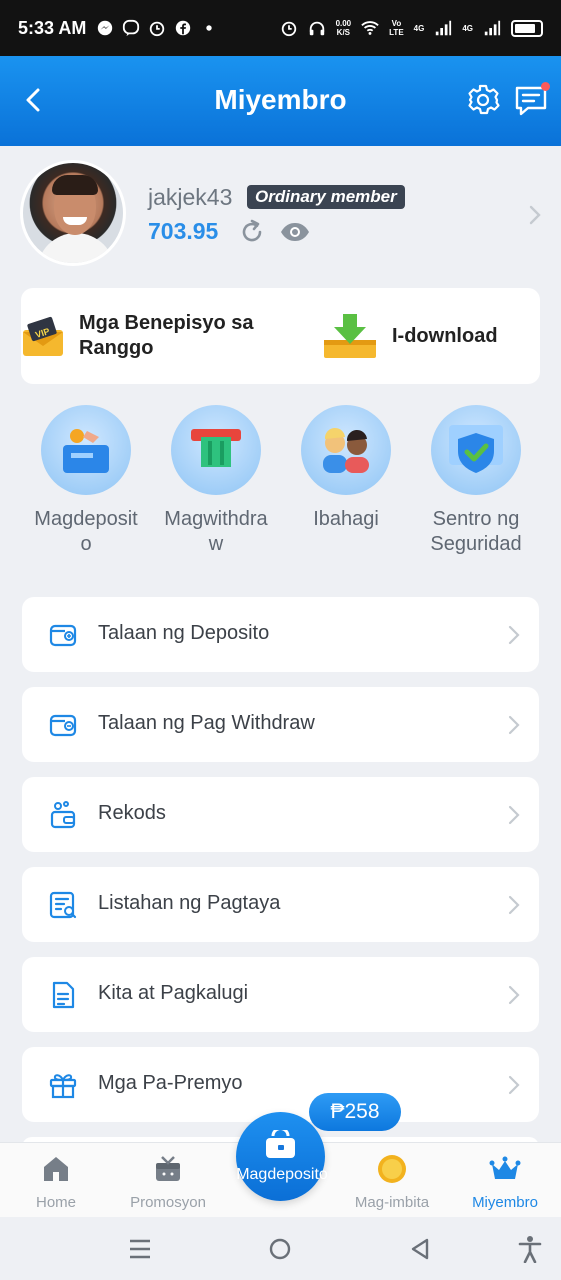 Image resolution: width=561 pixels, height=1280 pixels. Describe the element at coordinates (131, 28) in the screenshot. I see `viber-icon` at that location.